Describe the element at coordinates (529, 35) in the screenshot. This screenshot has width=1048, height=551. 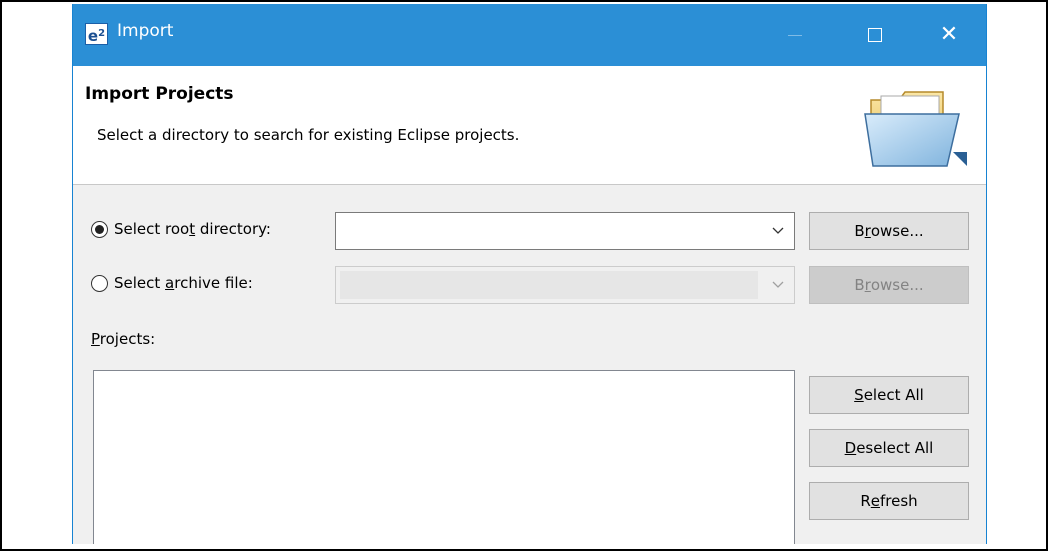
I see `title-bar: e2 Import ✕` at that location.